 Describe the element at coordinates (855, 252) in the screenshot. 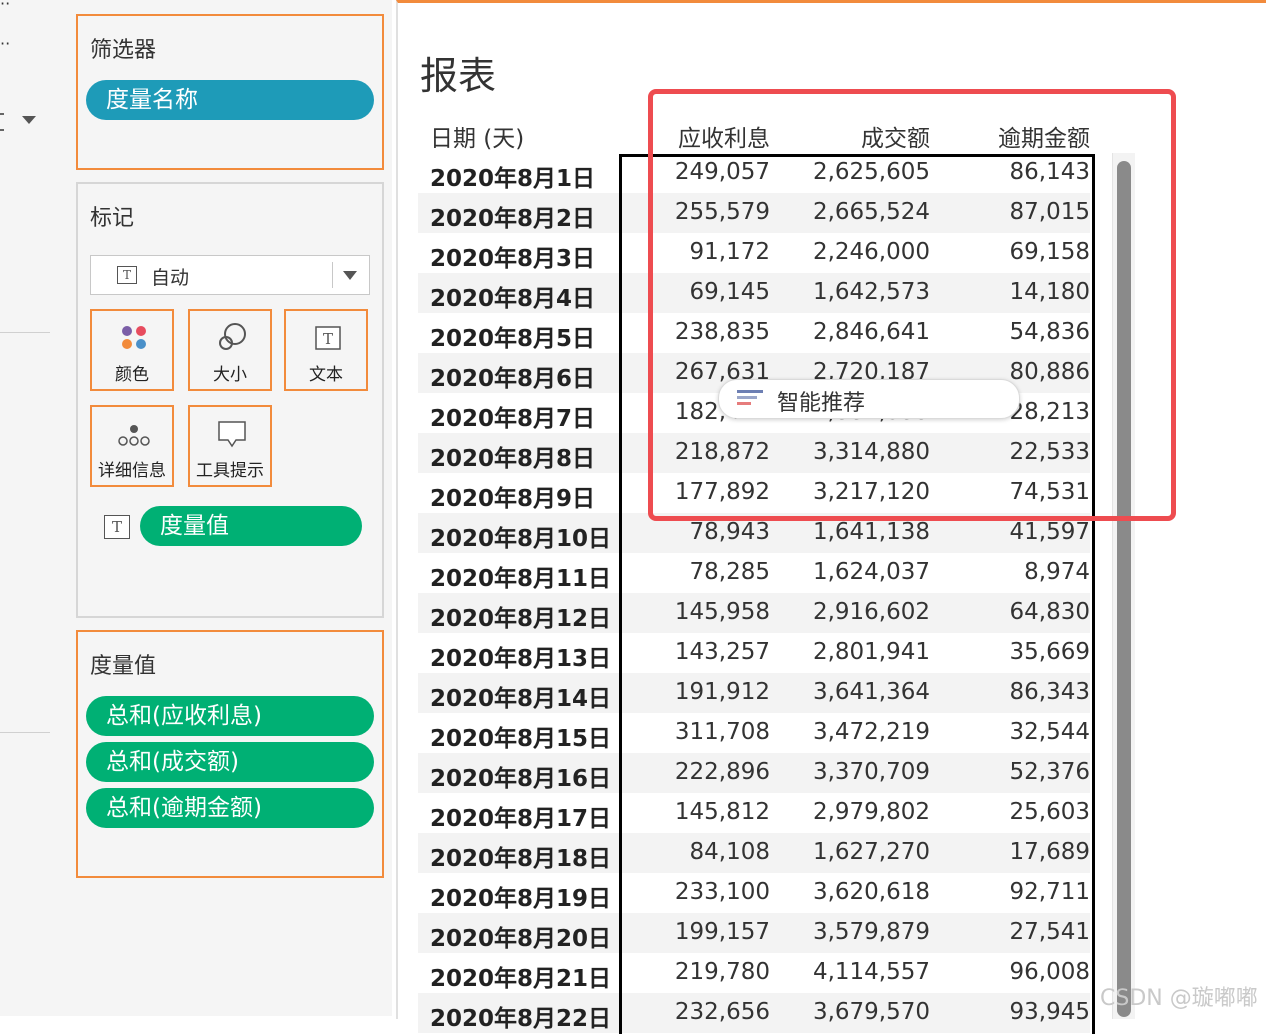

I see `cell-volume: 2,246,000` at that location.